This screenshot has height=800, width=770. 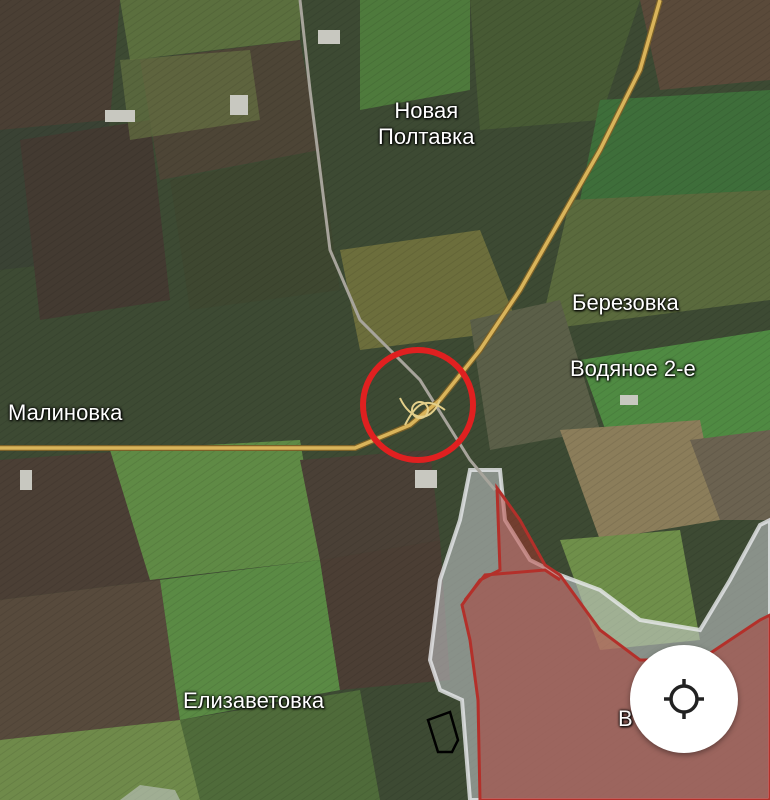 I want to click on place-label-malinovka: Малиновка, so click(x=65, y=412).